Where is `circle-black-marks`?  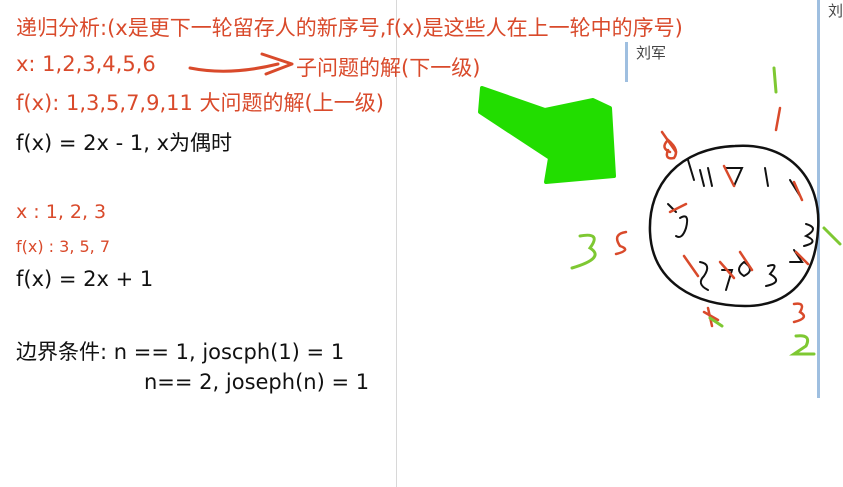
circle-black-marks is located at coordinates (740, 225).